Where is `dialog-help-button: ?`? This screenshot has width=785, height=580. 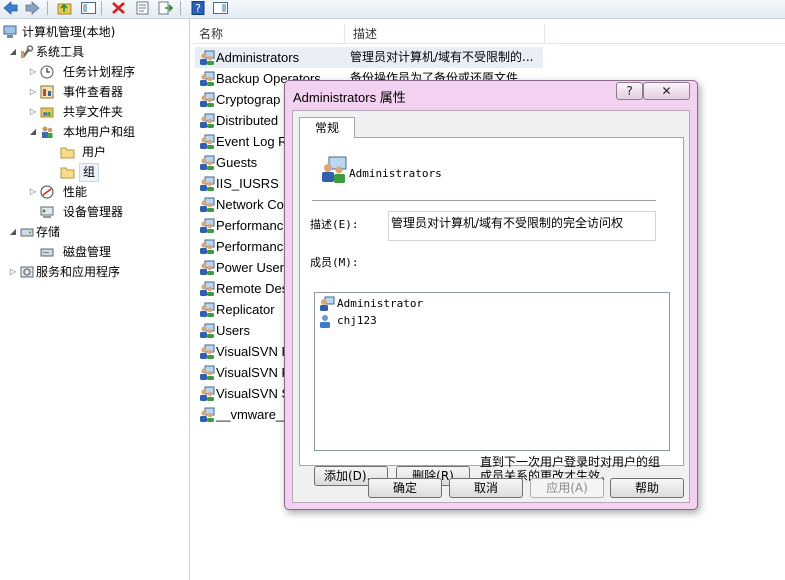
dialog-help-button: ? is located at coordinates (629, 91).